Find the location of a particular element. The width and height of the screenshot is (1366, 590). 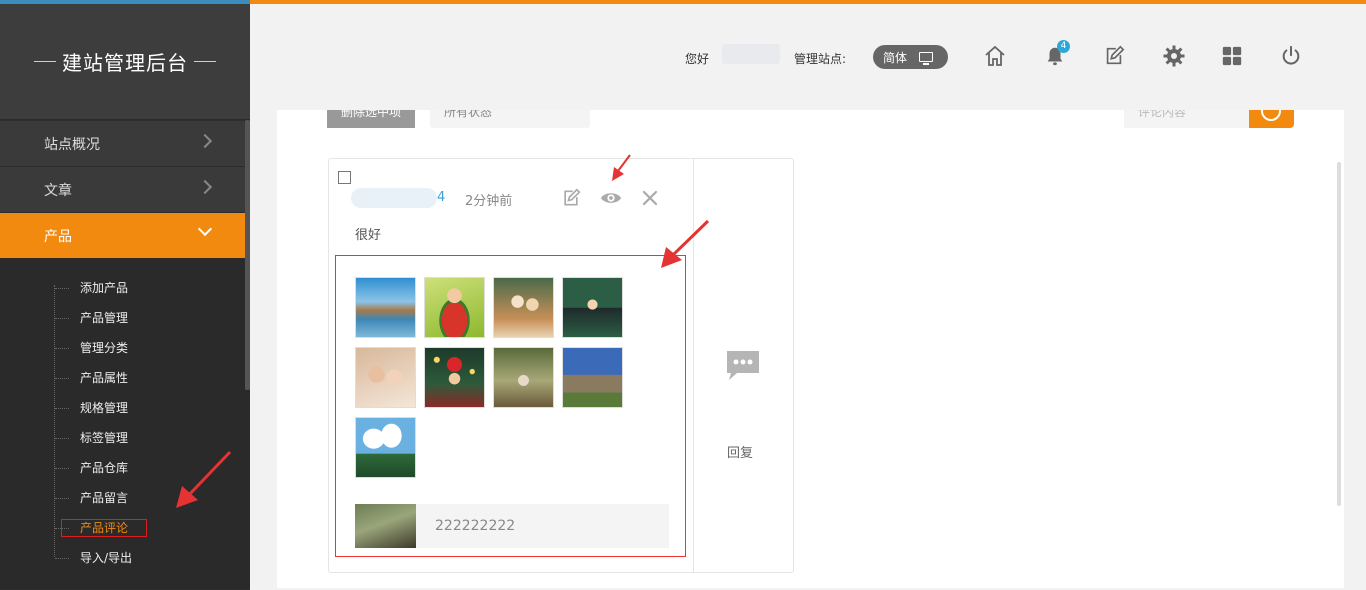

notification-badge: 4 is located at coordinates (1063, 46).